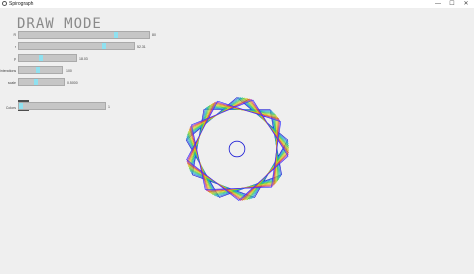  Describe the element at coordinates (62, 106) in the screenshot. I see `slider-colors` at that location.